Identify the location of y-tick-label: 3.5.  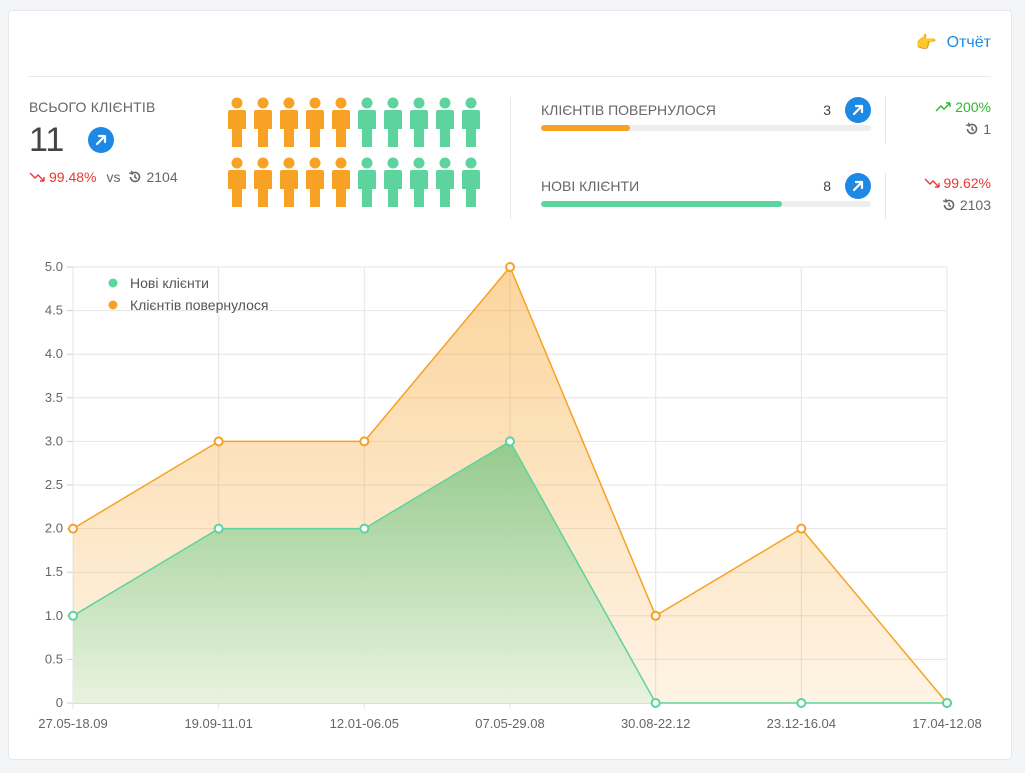
(54, 397).